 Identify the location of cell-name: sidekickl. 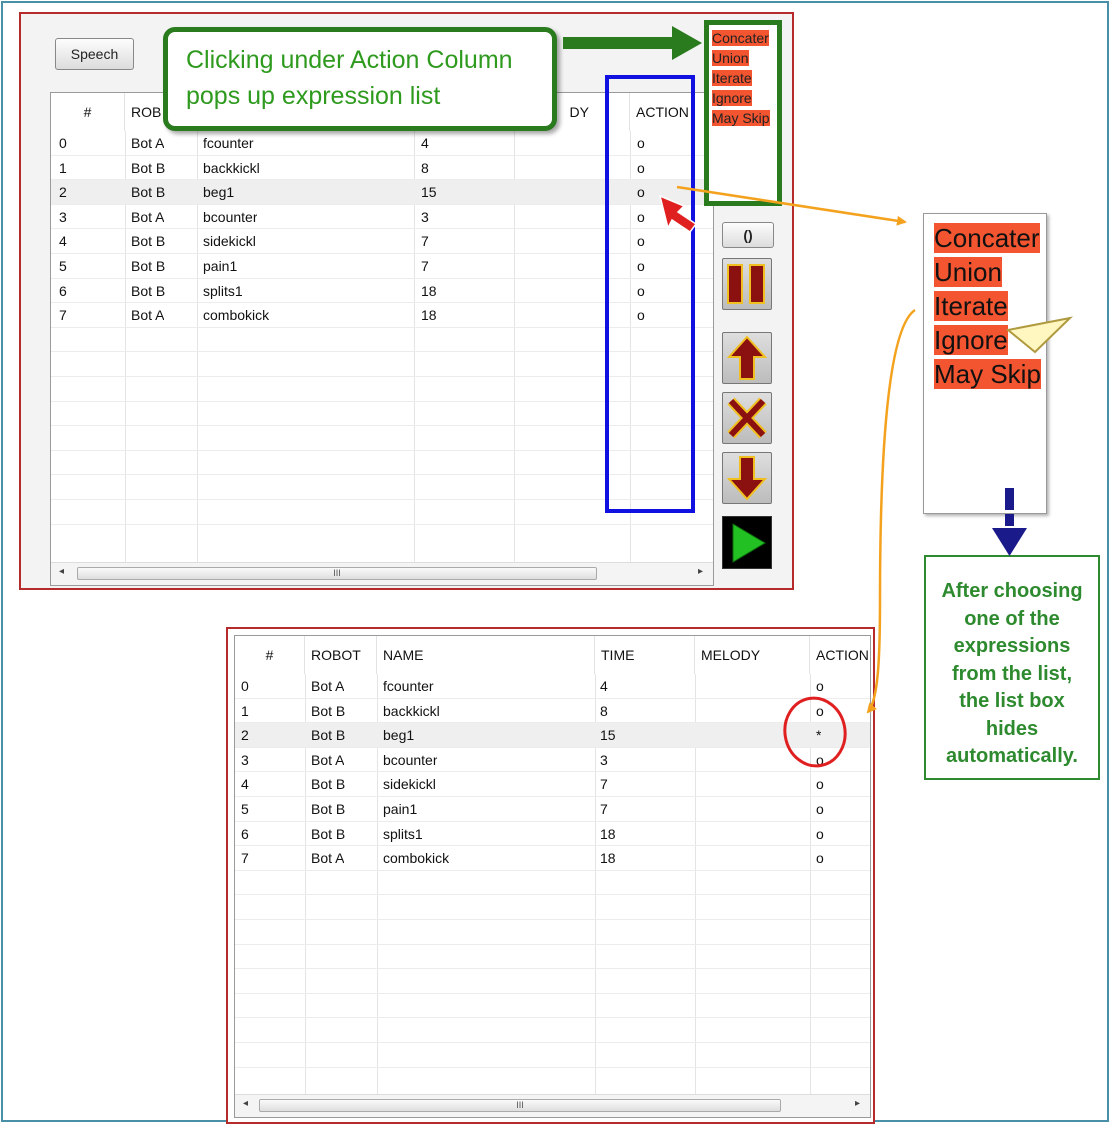
(229, 241).